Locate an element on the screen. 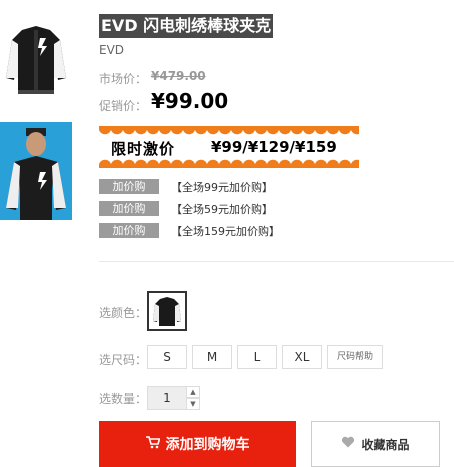 This screenshot has width=454, height=467. promo-row: 加价购 【全场59元加价购】 is located at coordinates (186, 208).